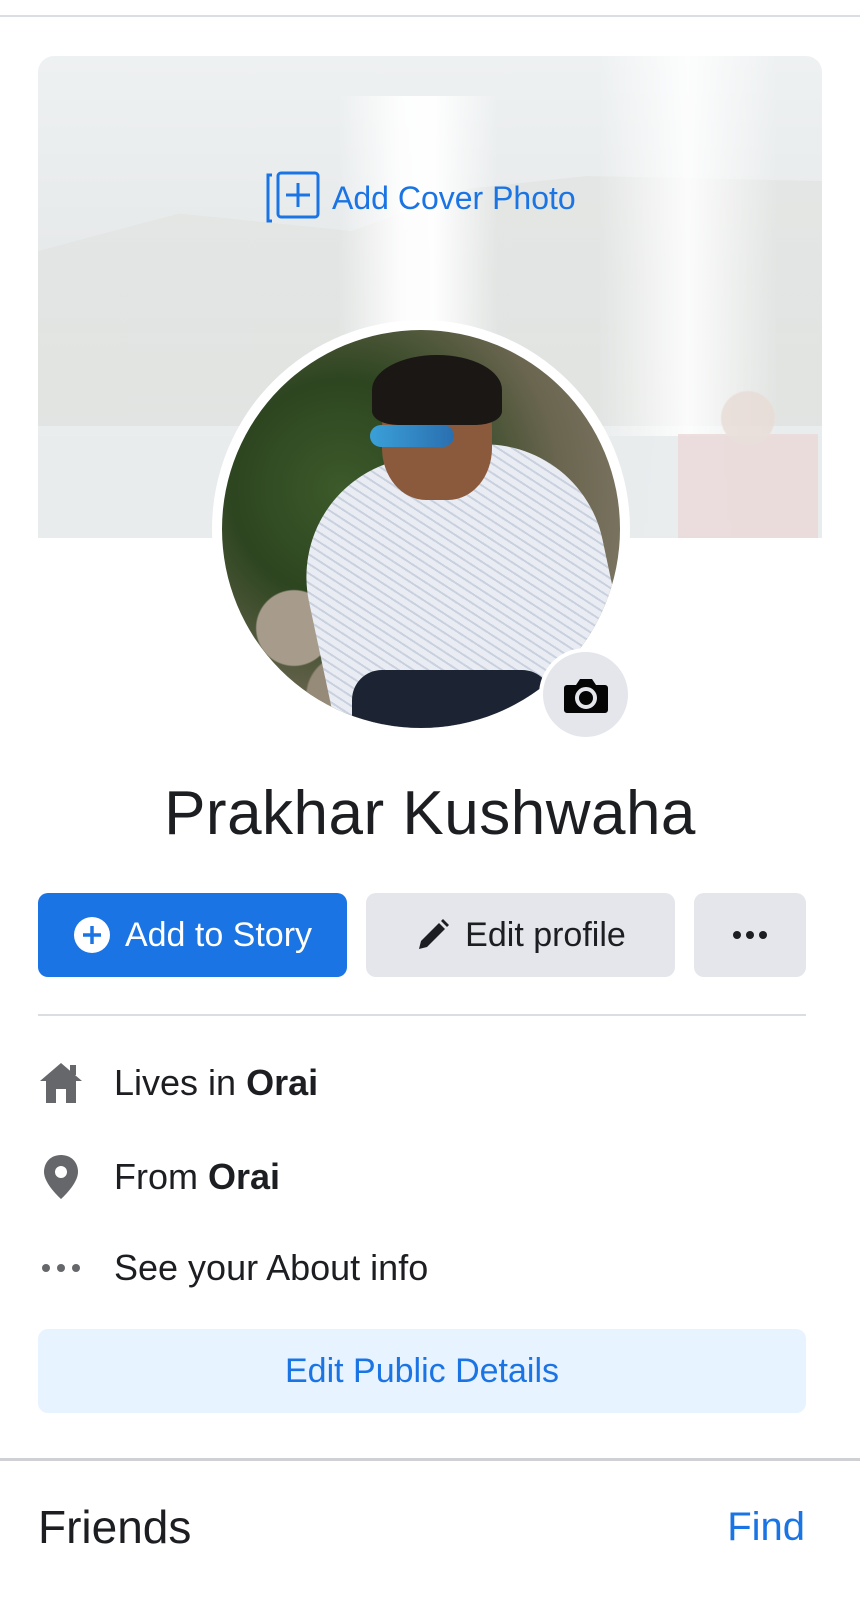 The image size is (860, 1600). I want to click on find-friends-link: Find, so click(766, 1527).